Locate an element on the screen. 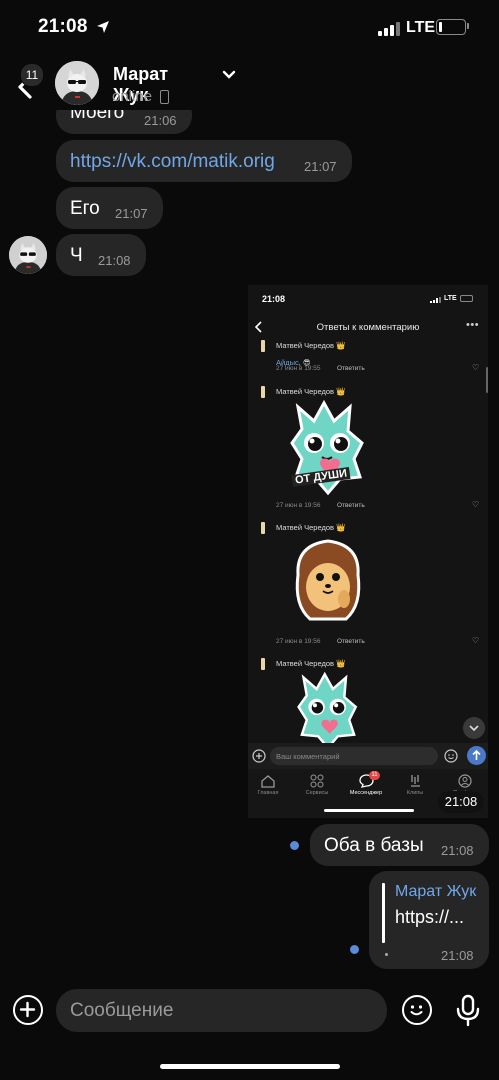 This screenshot has height=1080, width=499. profile-icon is located at coordinates (465, 781).